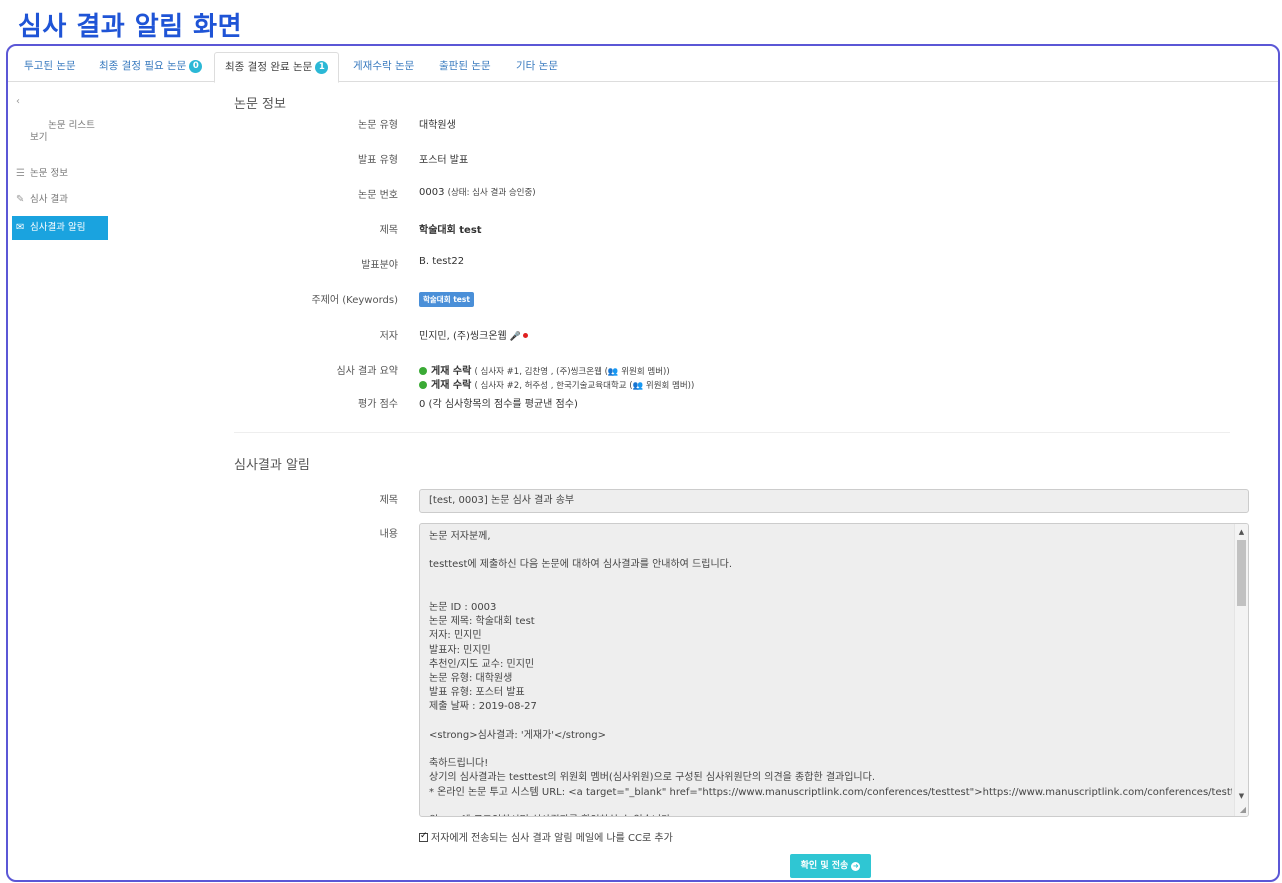 The width and height of the screenshot is (1282, 883). I want to click on page-title: 심사 결과 알림 화면, so click(130, 27).